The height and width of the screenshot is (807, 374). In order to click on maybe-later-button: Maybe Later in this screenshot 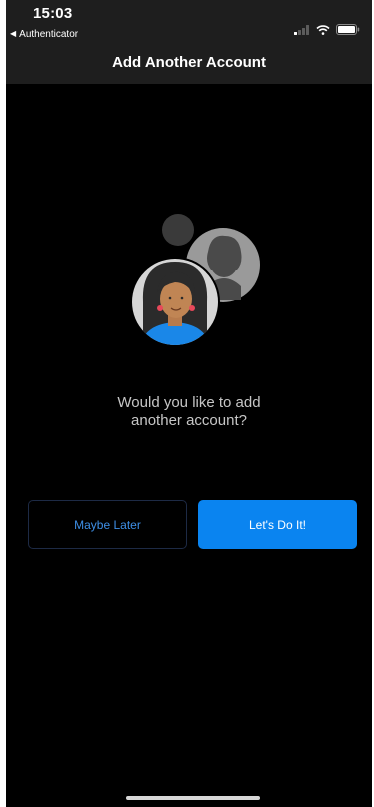, I will do `click(107, 524)`.